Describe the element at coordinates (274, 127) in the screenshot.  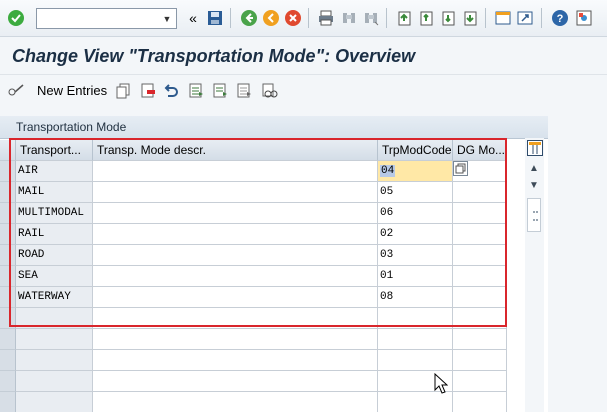
I see `table-caption: Transportation Mode` at that location.